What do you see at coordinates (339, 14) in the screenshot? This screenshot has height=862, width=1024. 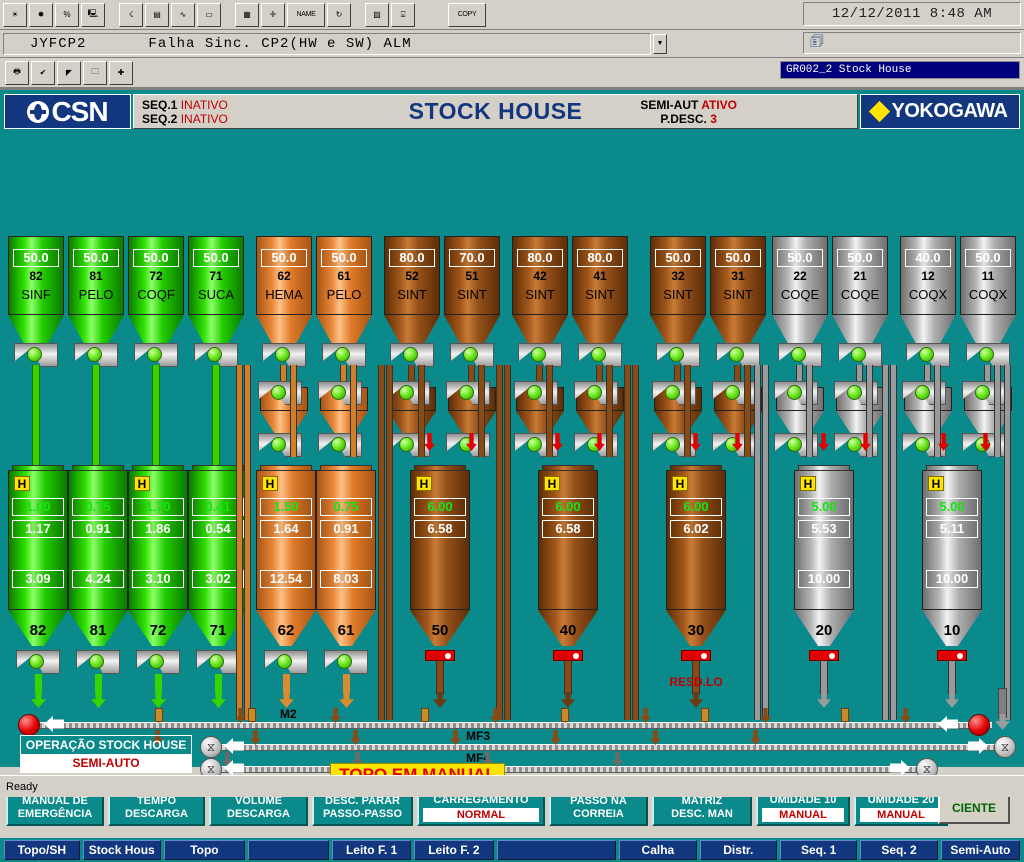 I see `loop-icon: ↻` at bounding box center [339, 14].